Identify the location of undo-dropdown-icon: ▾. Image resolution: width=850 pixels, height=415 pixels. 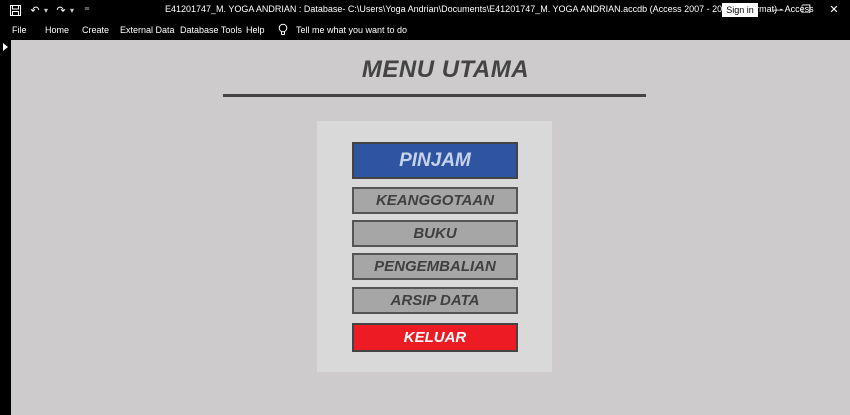
(46, 10).